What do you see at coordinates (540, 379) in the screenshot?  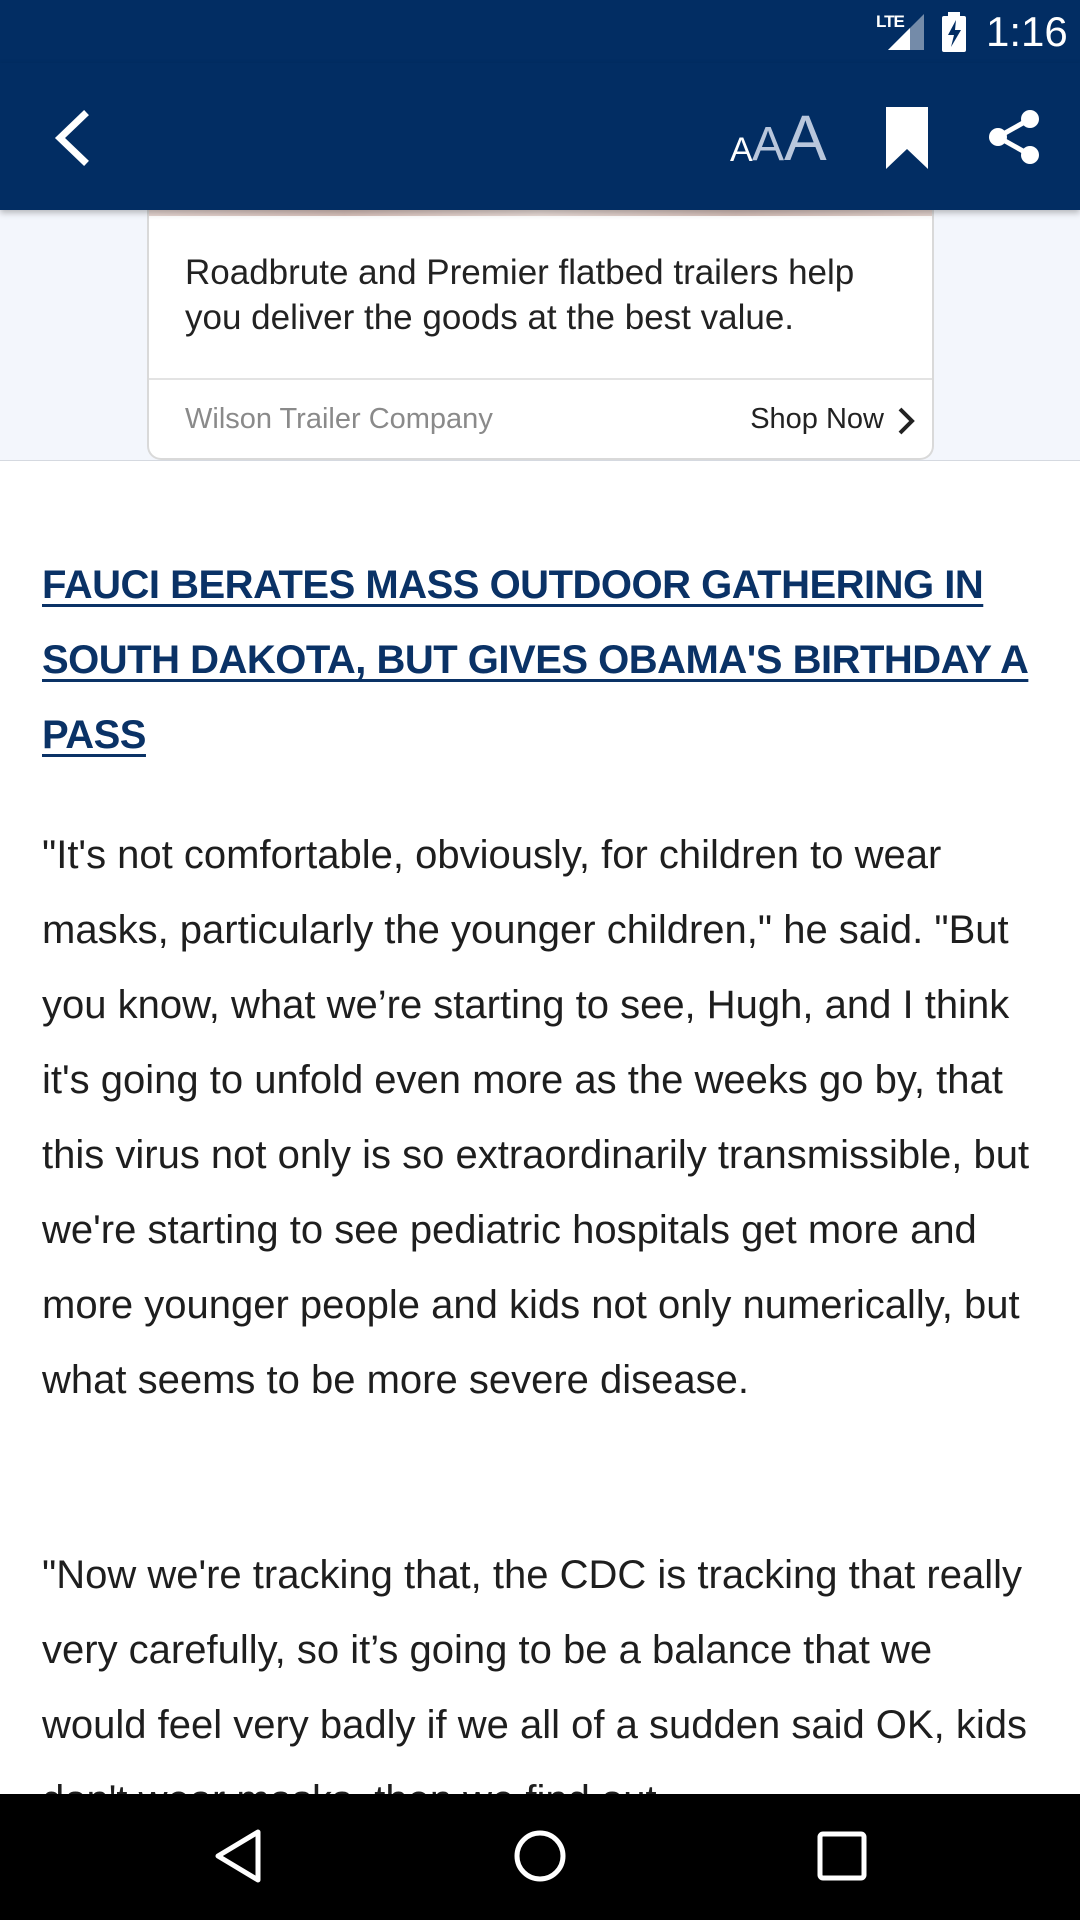 I see `ad-divider` at bounding box center [540, 379].